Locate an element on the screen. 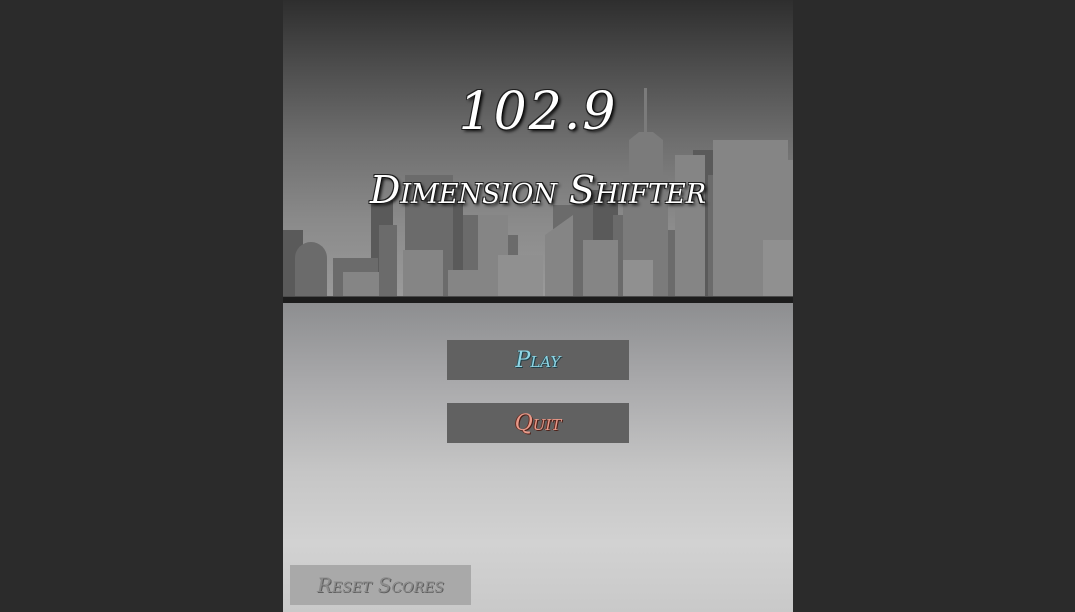 The image size is (1075, 612). game-title-number: 102.9 is located at coordinates (538, 112).